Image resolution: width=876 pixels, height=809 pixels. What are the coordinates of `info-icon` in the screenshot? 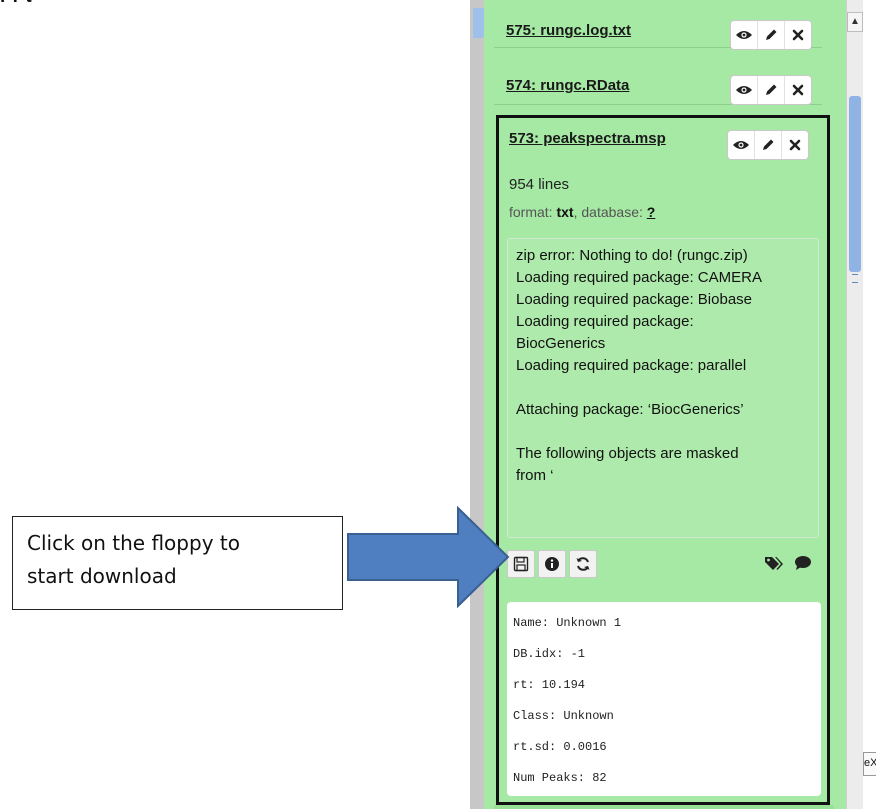 It's located at (552, 564).